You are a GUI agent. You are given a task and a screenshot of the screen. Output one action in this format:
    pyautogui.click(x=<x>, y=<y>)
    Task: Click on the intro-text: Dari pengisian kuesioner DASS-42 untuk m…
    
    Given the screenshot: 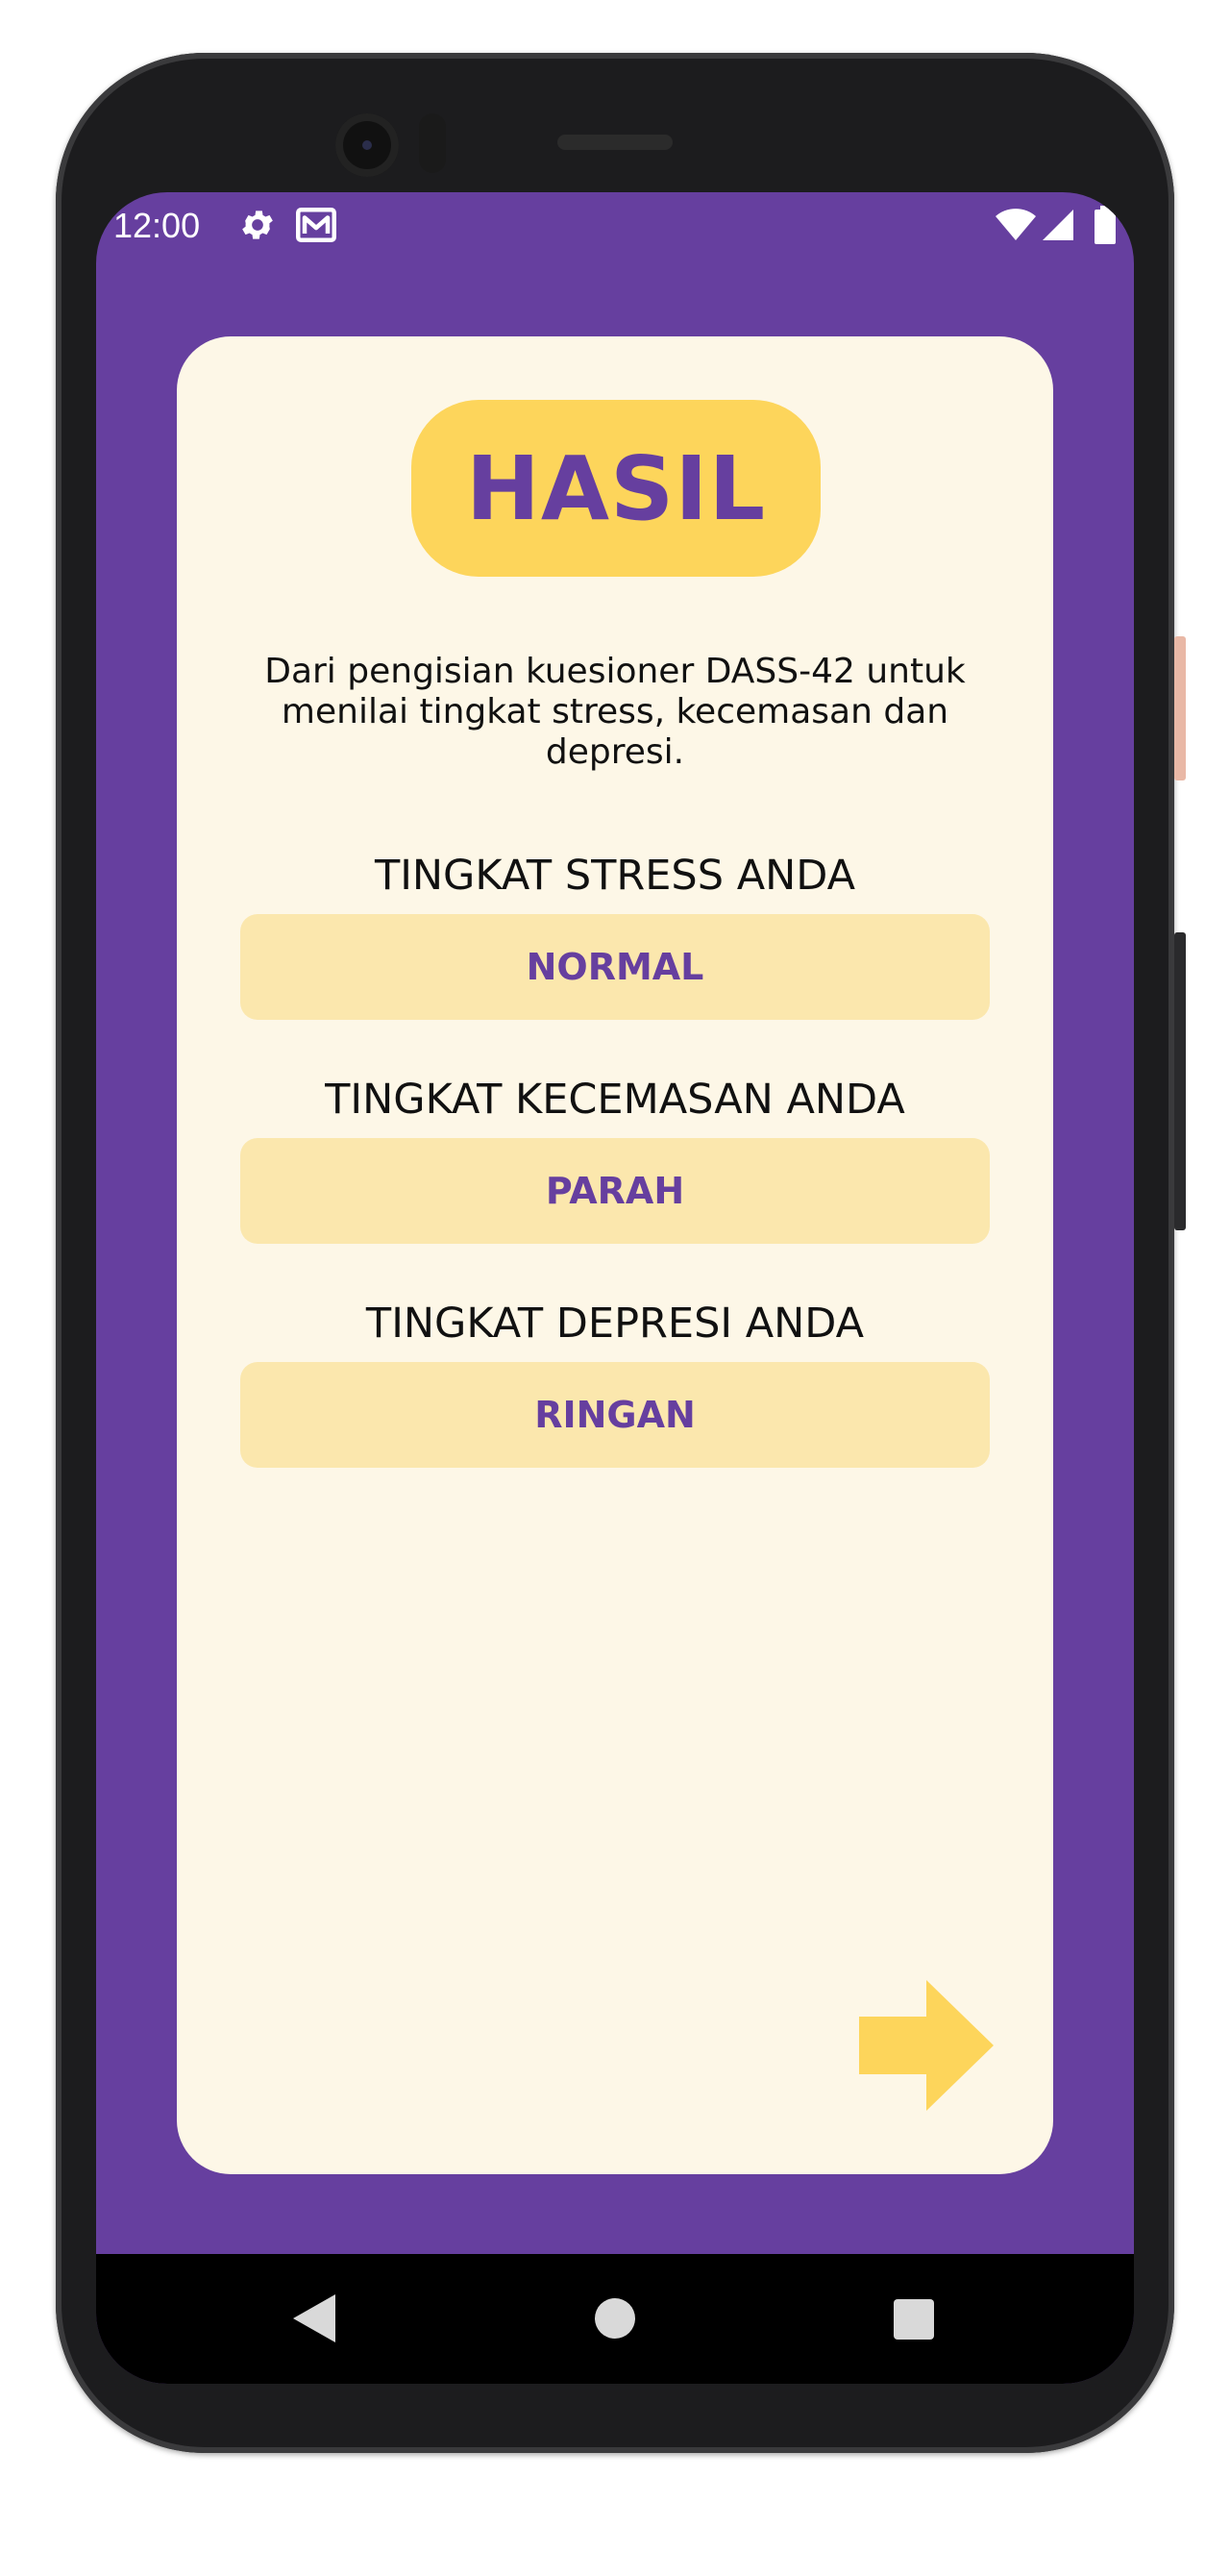 What is the action you would take?
    pyautogui.click(x=615, y=712)
    